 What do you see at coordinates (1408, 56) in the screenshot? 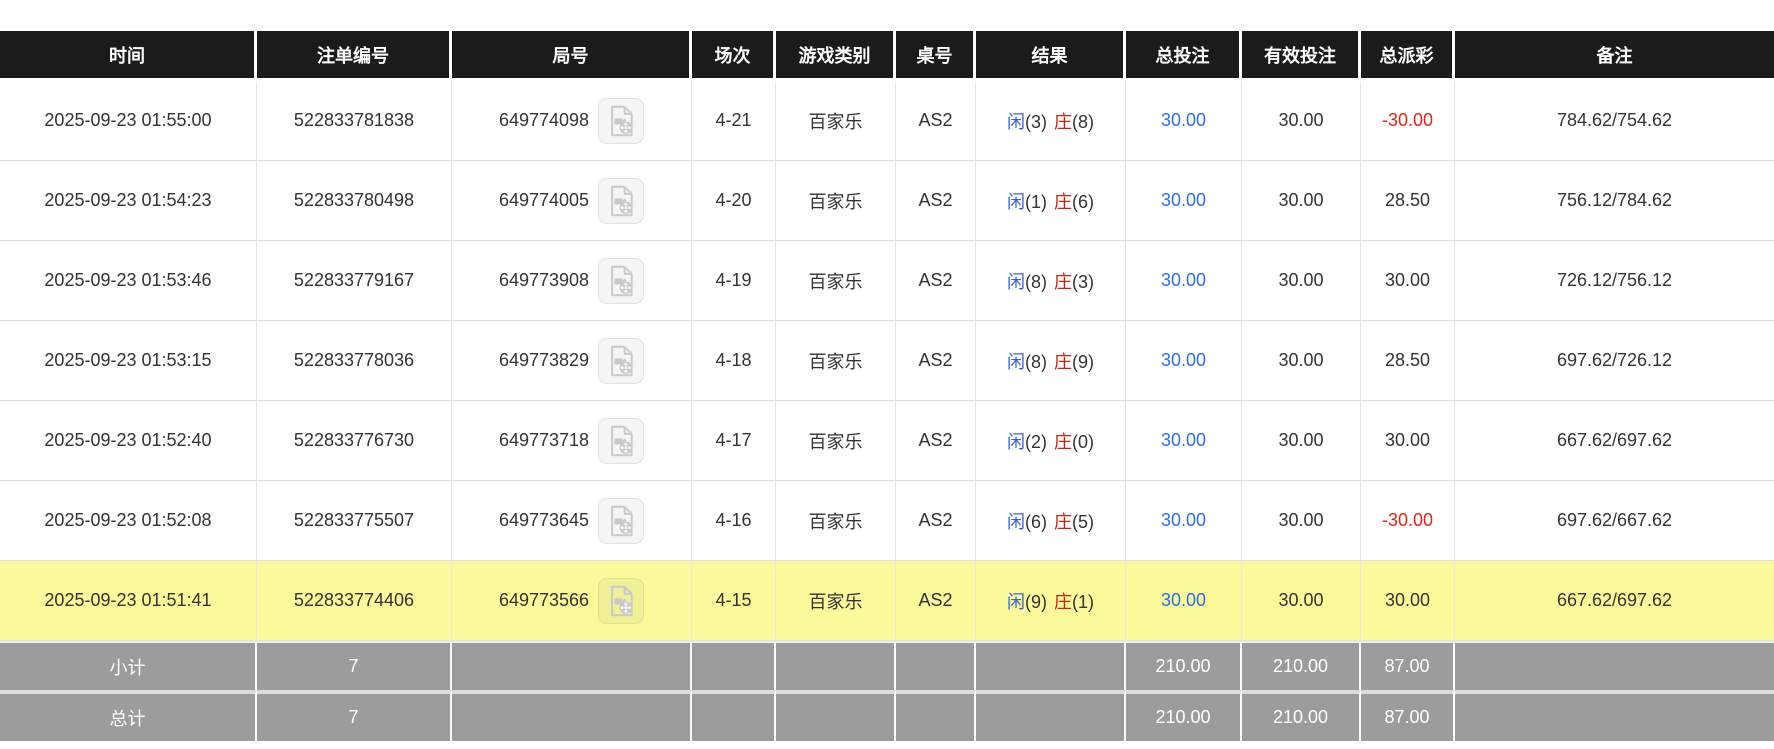
I see `col-header-payout: 总派彩` at bounding box center [1408, 56].